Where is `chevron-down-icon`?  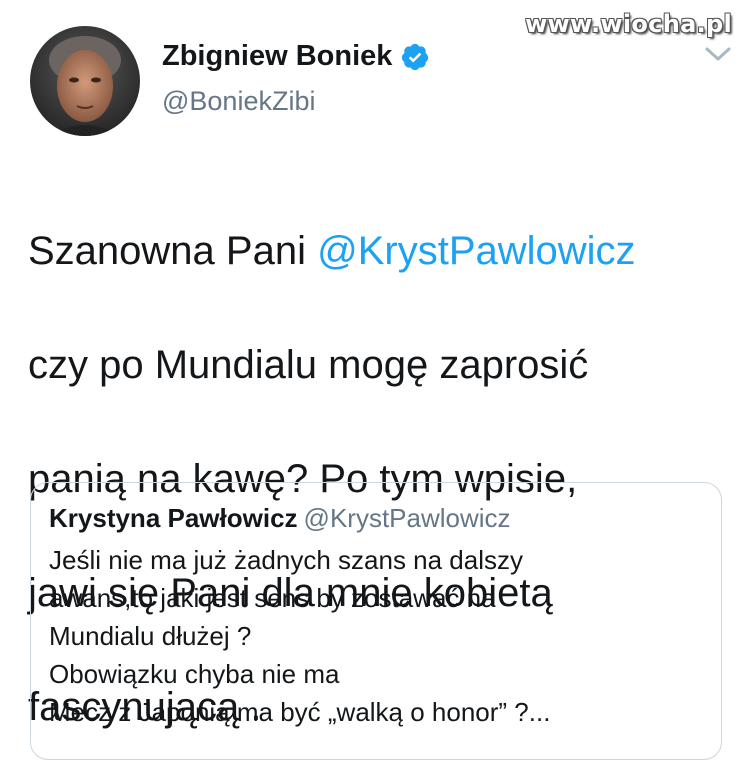
chevron-down-icon is located at coordinates (718, 54).